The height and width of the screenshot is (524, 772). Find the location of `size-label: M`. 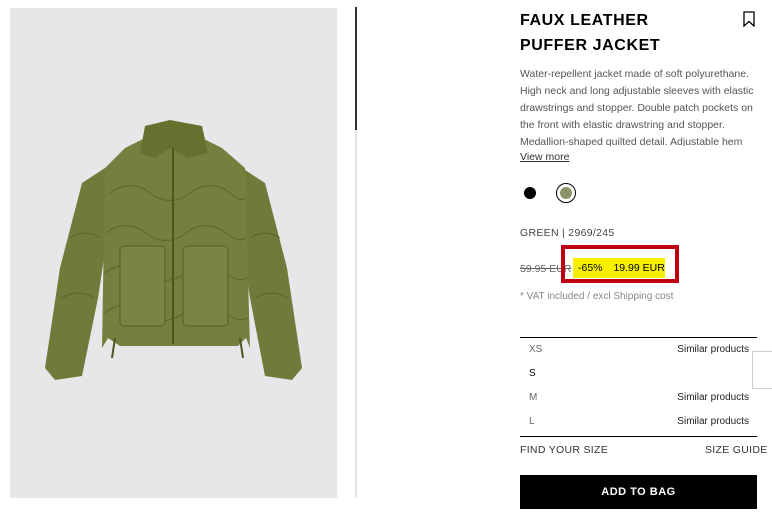

size-label: M is located at coordinates (533, 397).